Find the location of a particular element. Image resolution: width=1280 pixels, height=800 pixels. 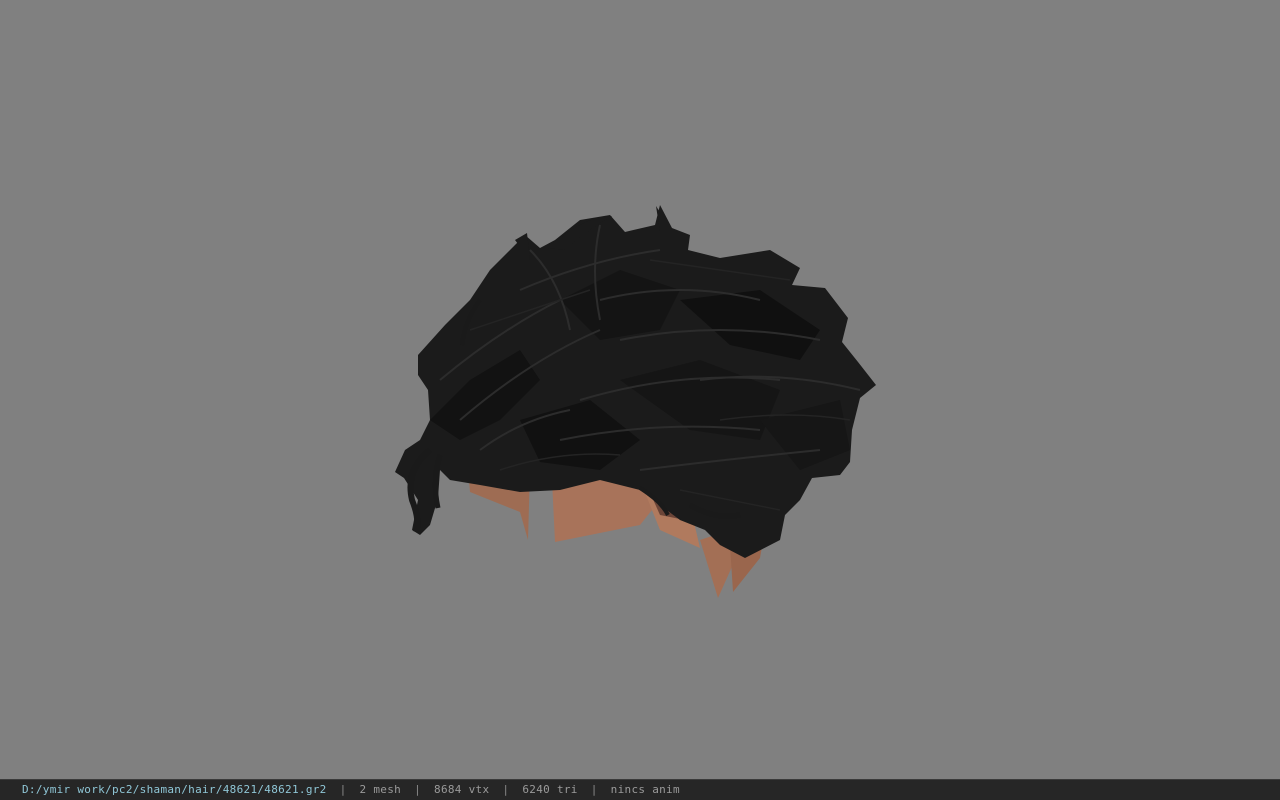

mesh-count: 2 mesh is located at coordinates (380, 789).